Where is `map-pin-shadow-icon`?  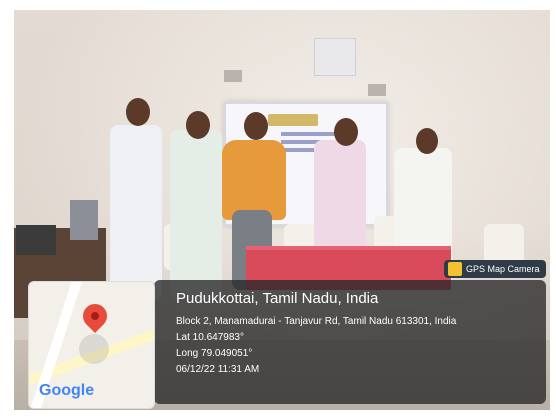 map-pin-shadow-icon is located at coordinates (94, 349).